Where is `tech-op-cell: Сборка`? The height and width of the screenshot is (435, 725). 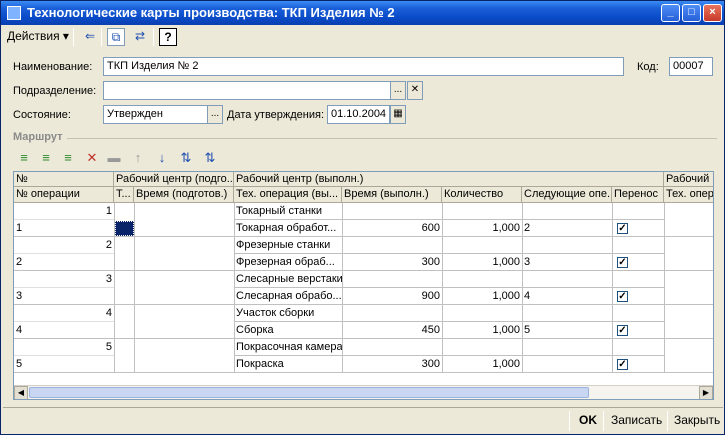
tech-op-cell: Сборка is located at coordinates (288, 330).